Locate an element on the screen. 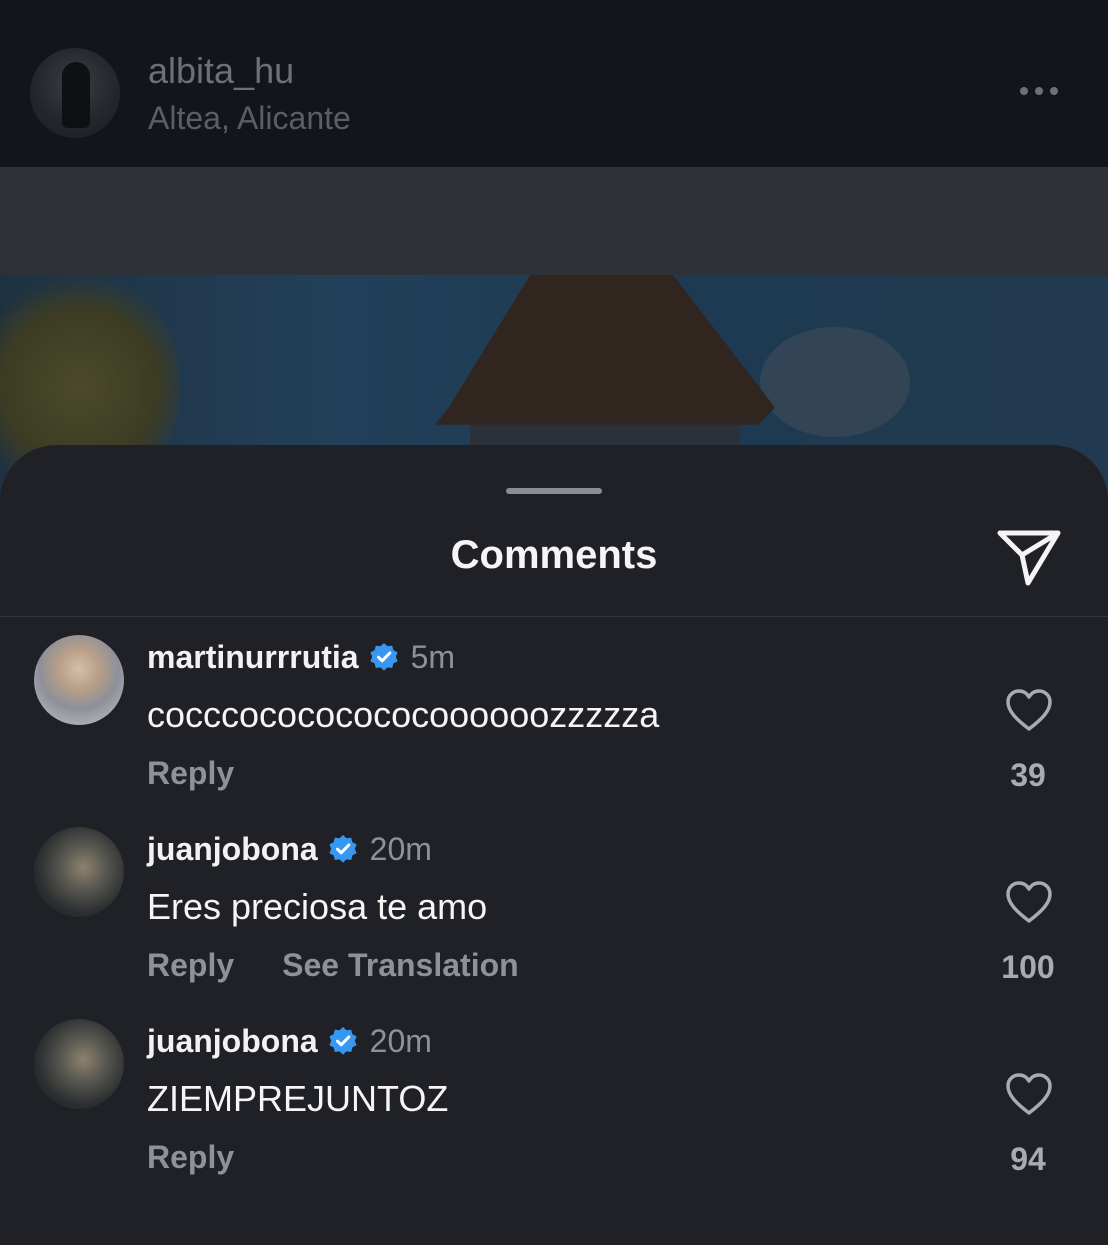 This screenshot has height=1245, width=1108. post-author-avatar is located at coordinates (75, 93).